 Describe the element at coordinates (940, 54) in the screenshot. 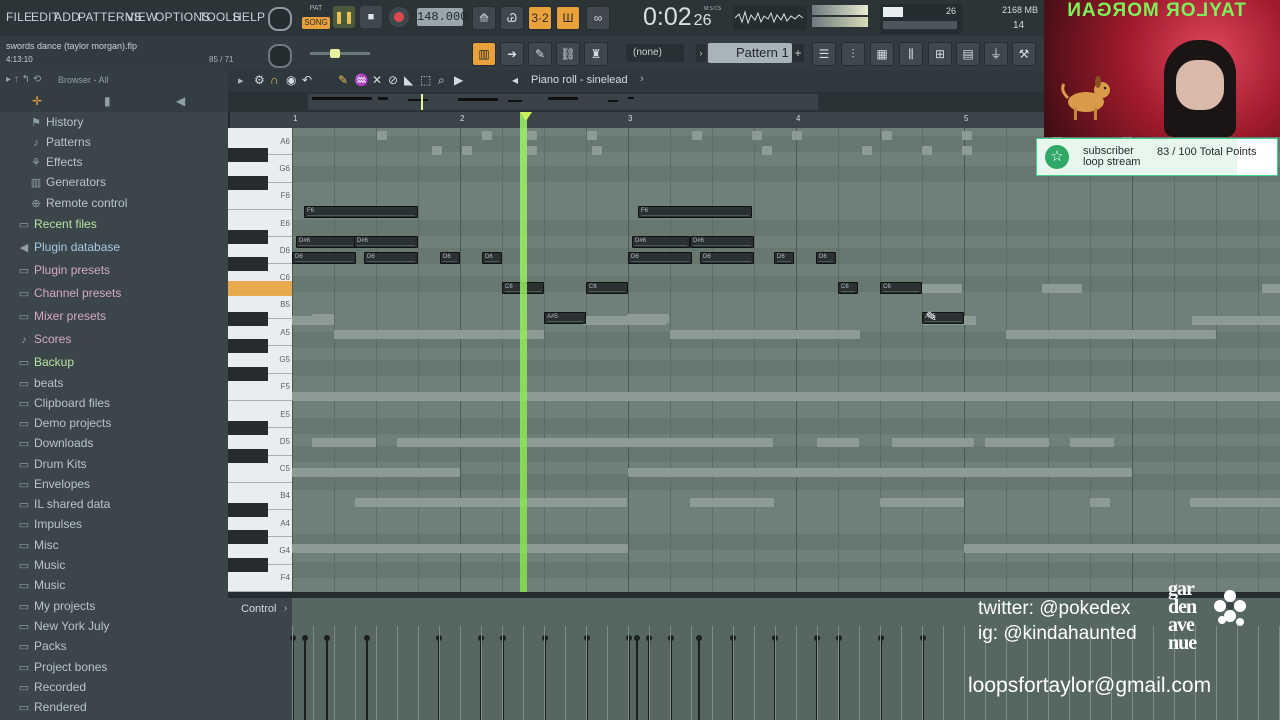

I see `browser-button: ⊞` at that location.